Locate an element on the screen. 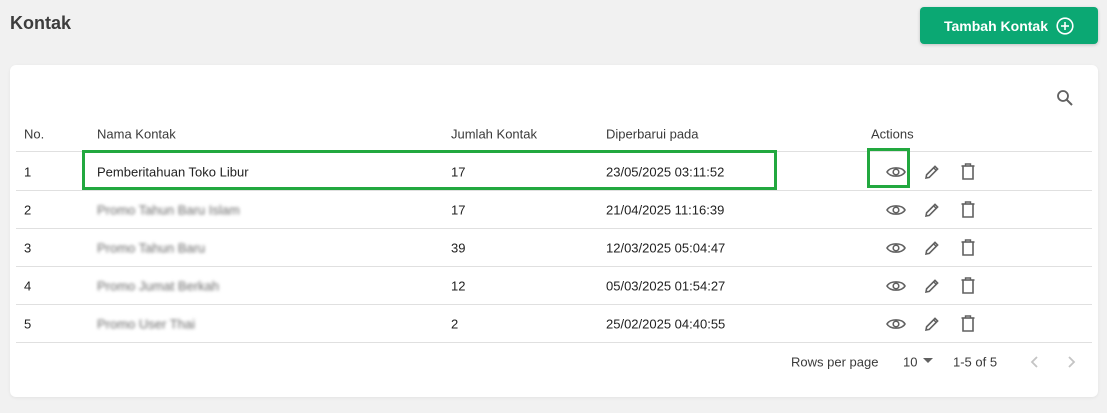 This screenshot has width=1107, height=413. pagination-range: 1-5 of 5 is located at coordinates (975, 362).